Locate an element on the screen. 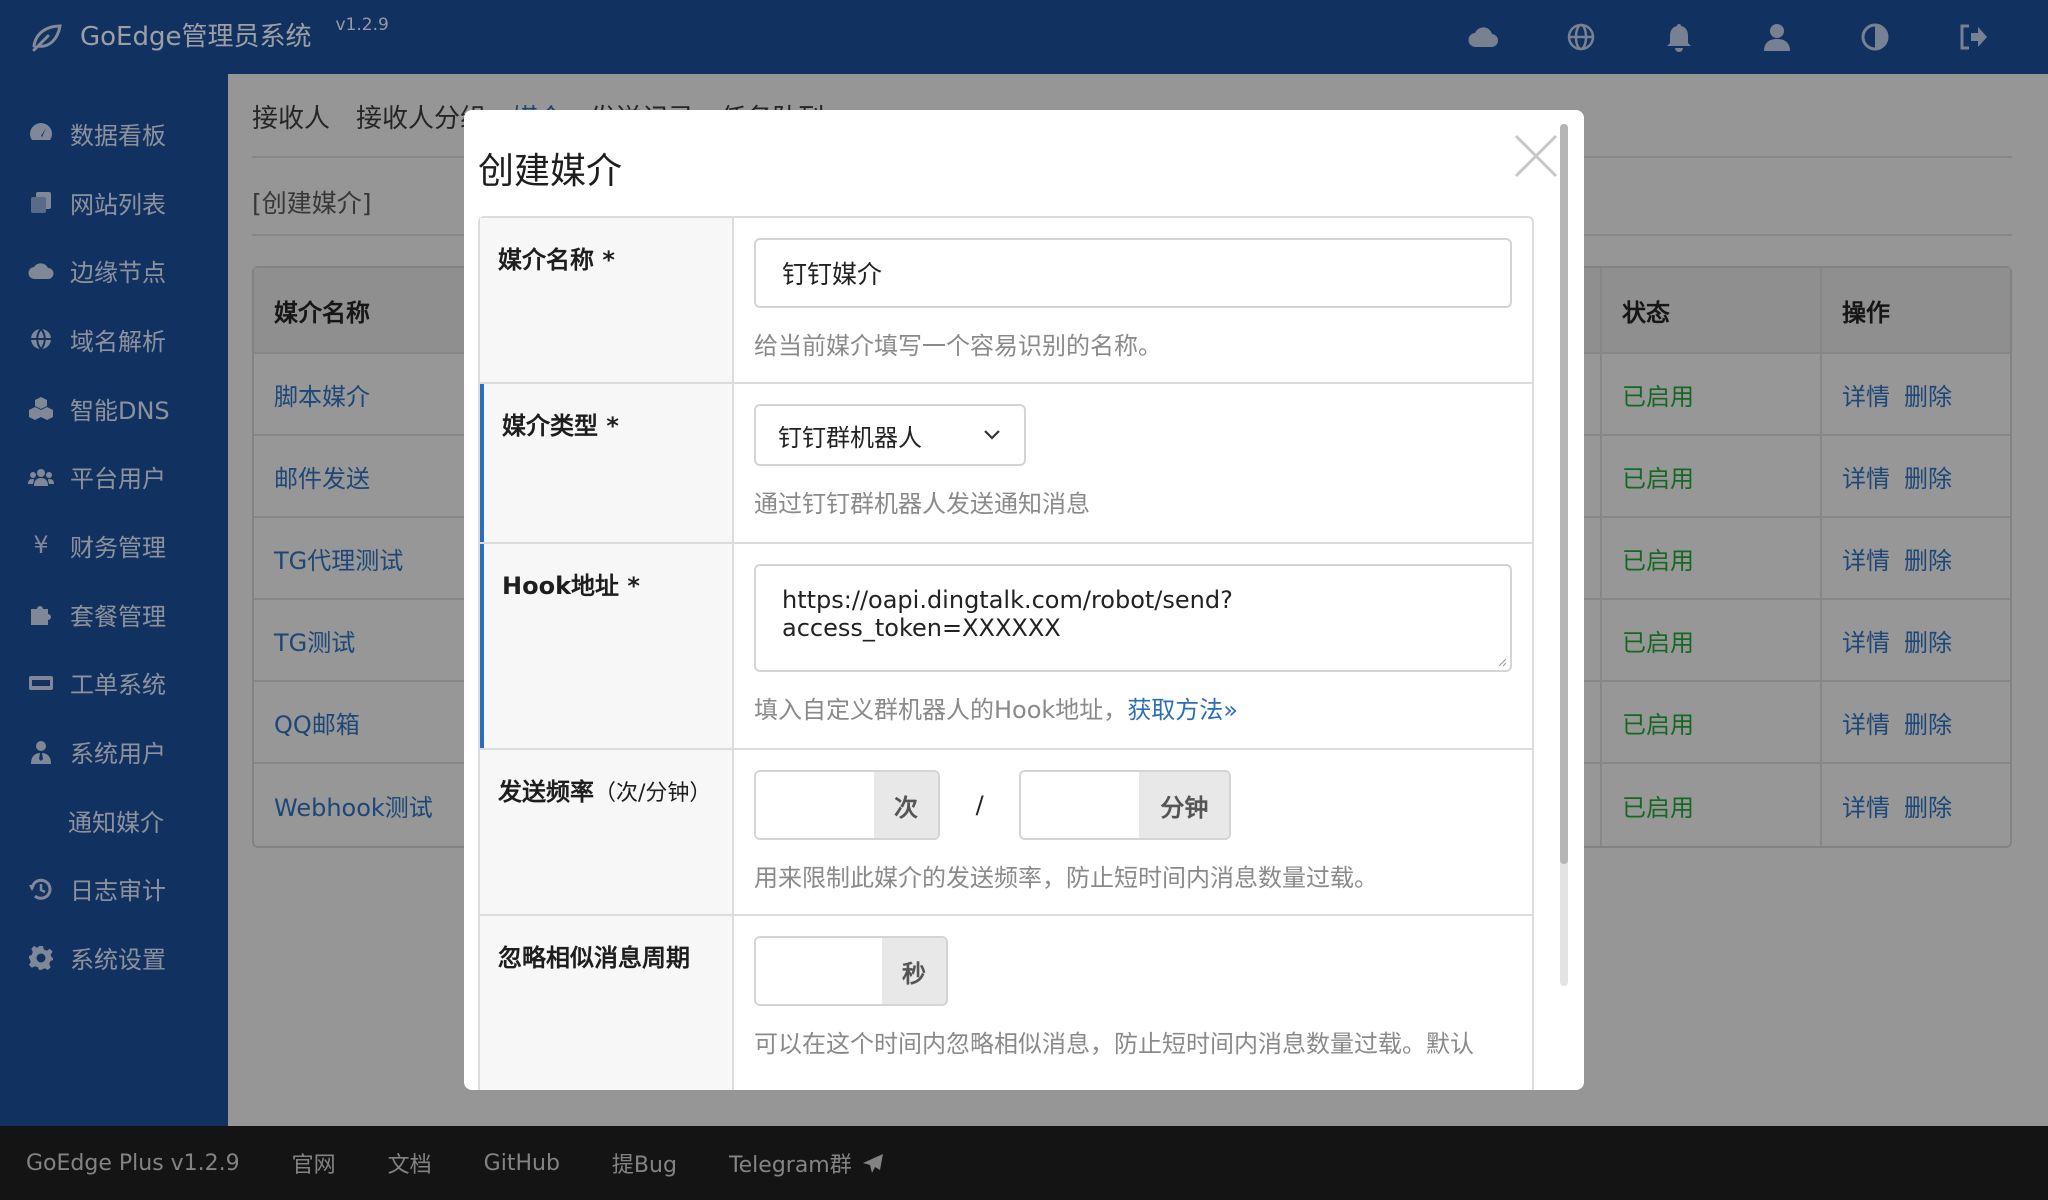 This screenshot has width=2048, height=1200. addon-count: 次 is located at coordinates (906, 805).